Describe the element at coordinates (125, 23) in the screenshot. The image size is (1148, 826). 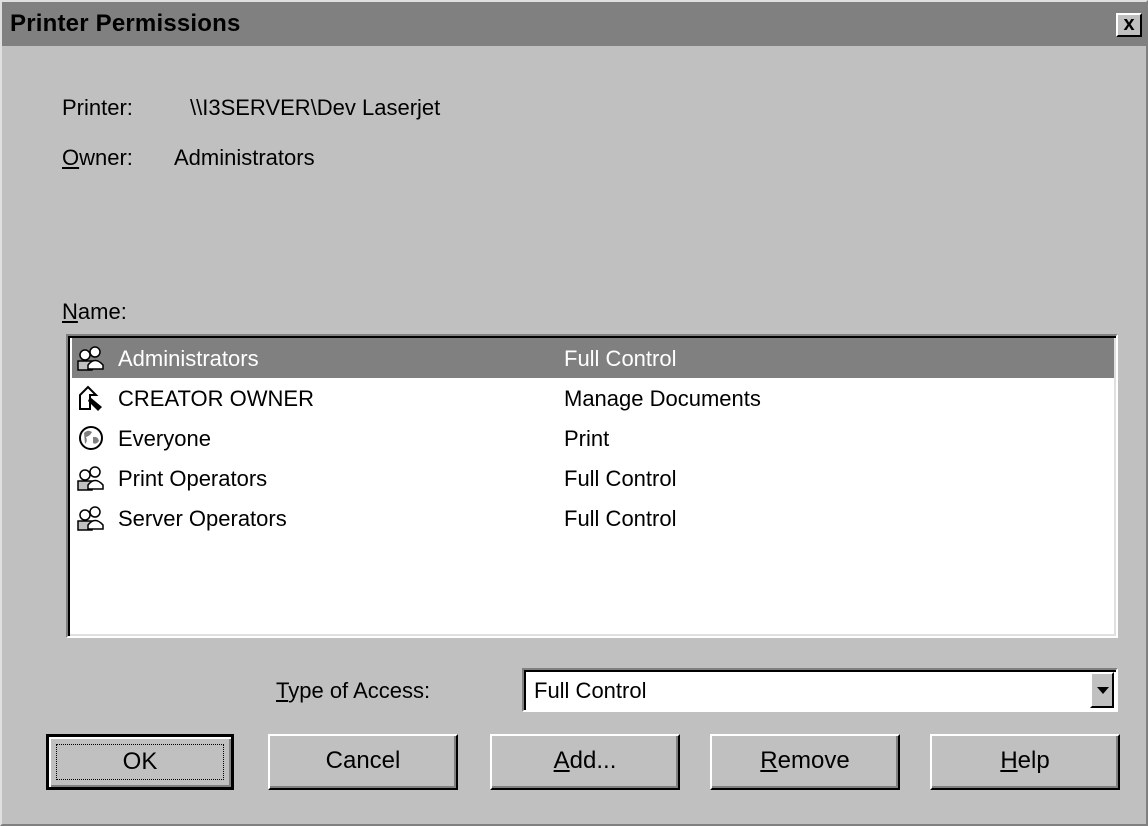
I see `window-title: Printer Permissions` at that location.